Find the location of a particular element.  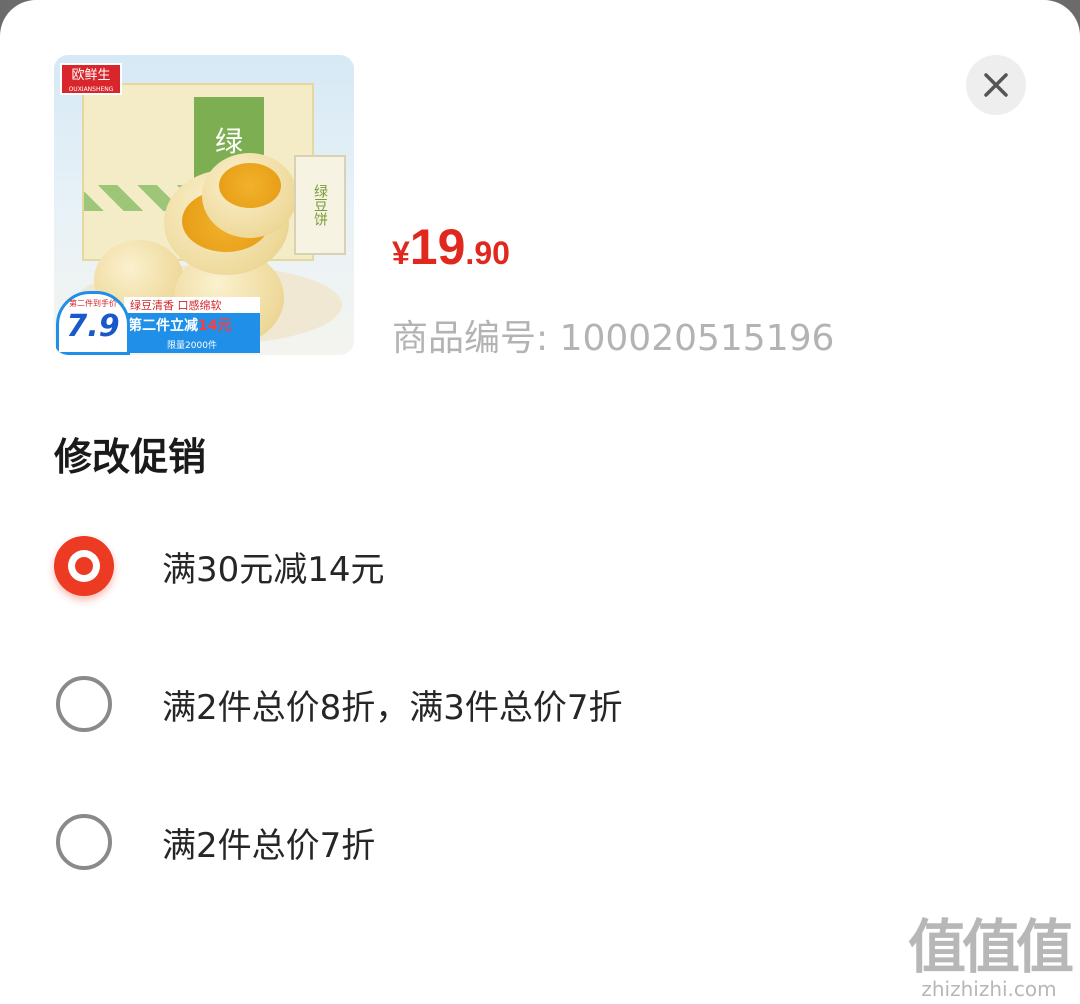

promo-banner-highlight: 14元 is located at coordinates (215, 326).